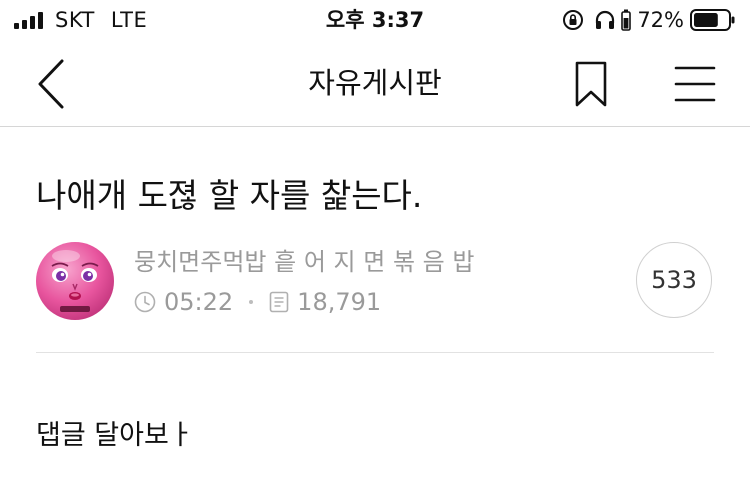 The image size is (750, 504). I want to click on bookmark-button, so click(591, 84).